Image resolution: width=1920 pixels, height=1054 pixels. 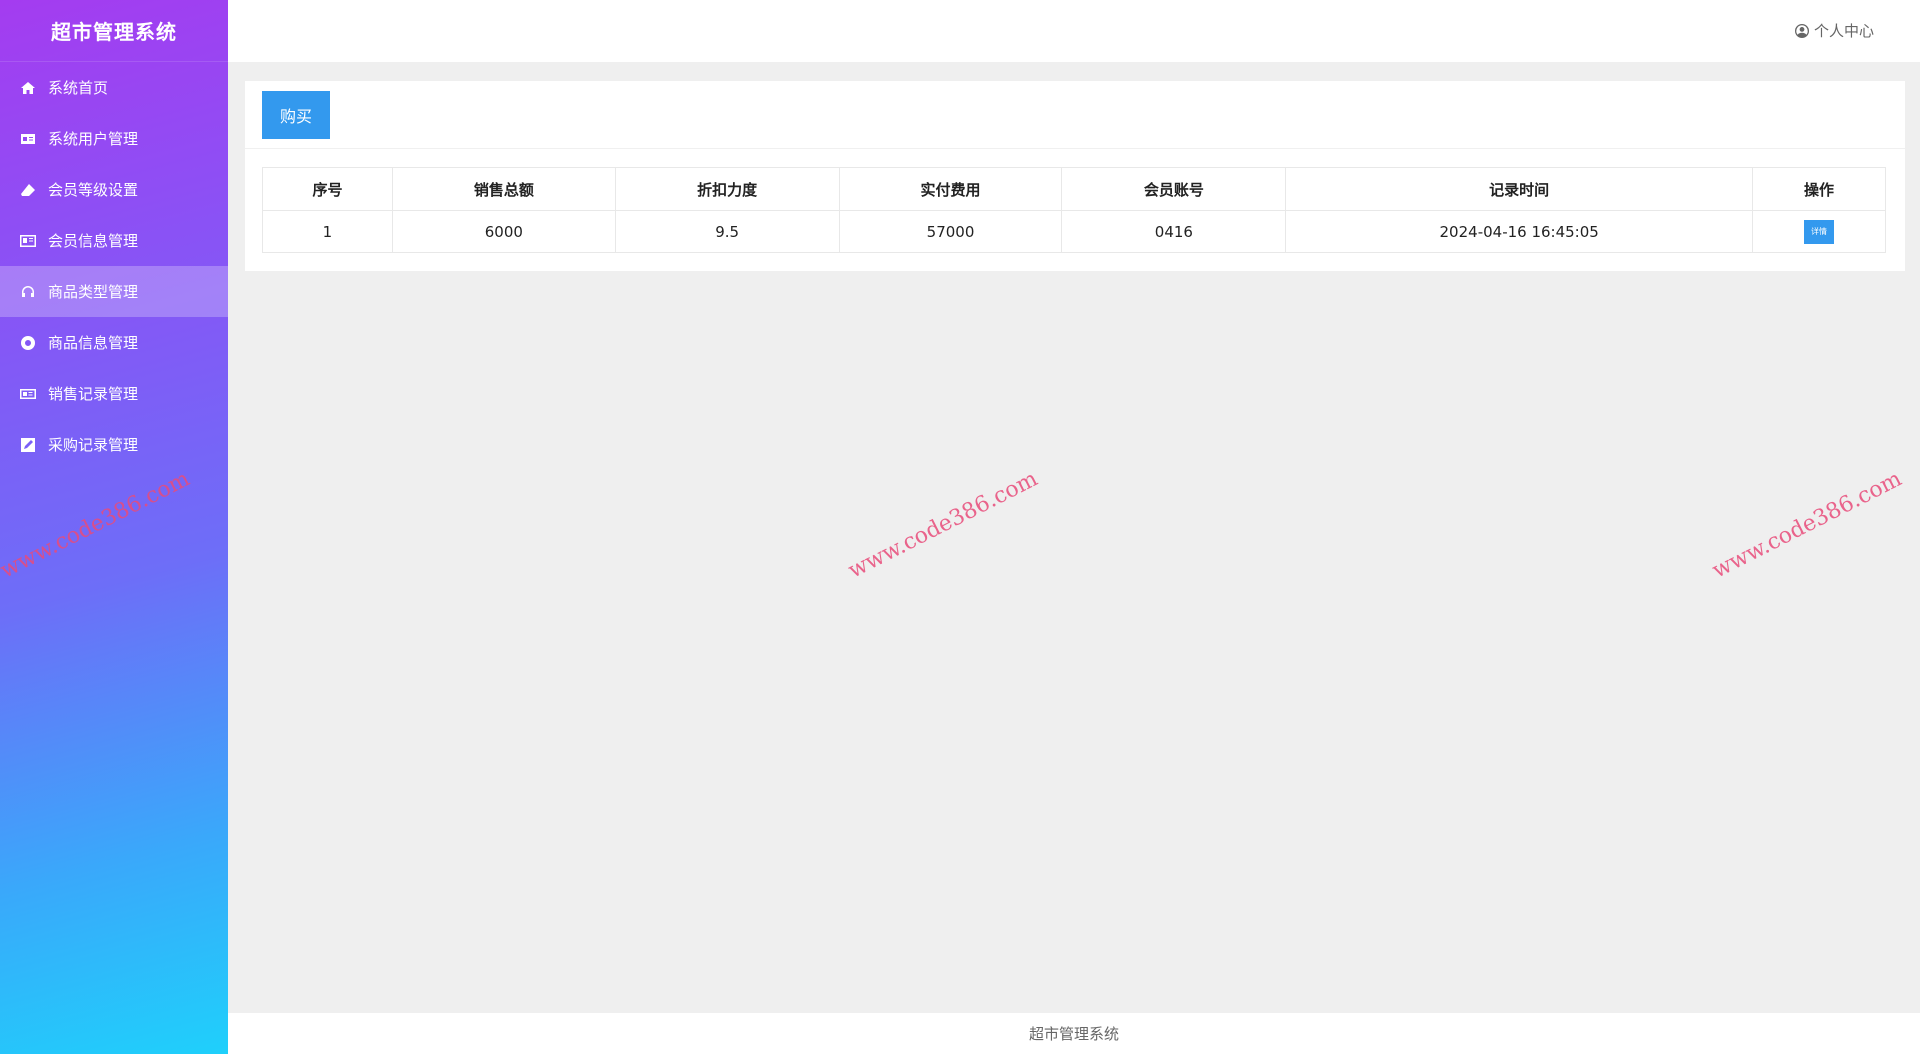 What do you see at coordinates (114, 87) in the screenshot?
I see `sidebar-item-home: 系统首页` at bounding box center [114, 87].